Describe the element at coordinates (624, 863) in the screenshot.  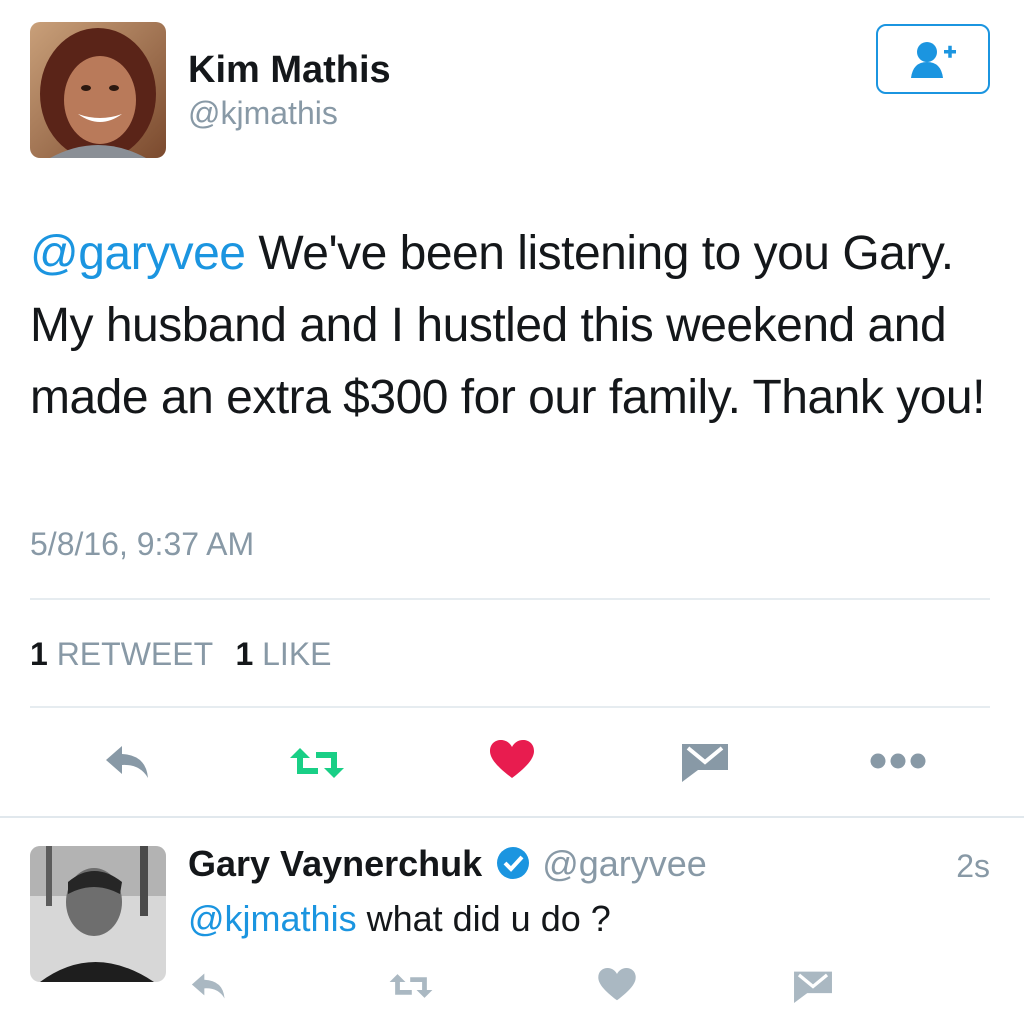
I see `reply-author-handle: @garyvee` at that location.